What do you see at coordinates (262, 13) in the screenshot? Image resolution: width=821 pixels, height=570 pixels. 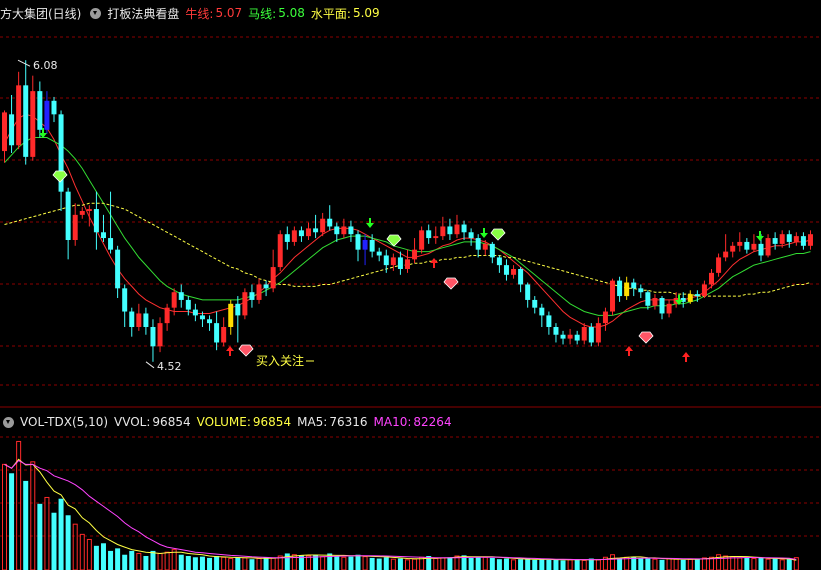 I see `ma-line-label: 马线:` at bounding box center [262, 13].